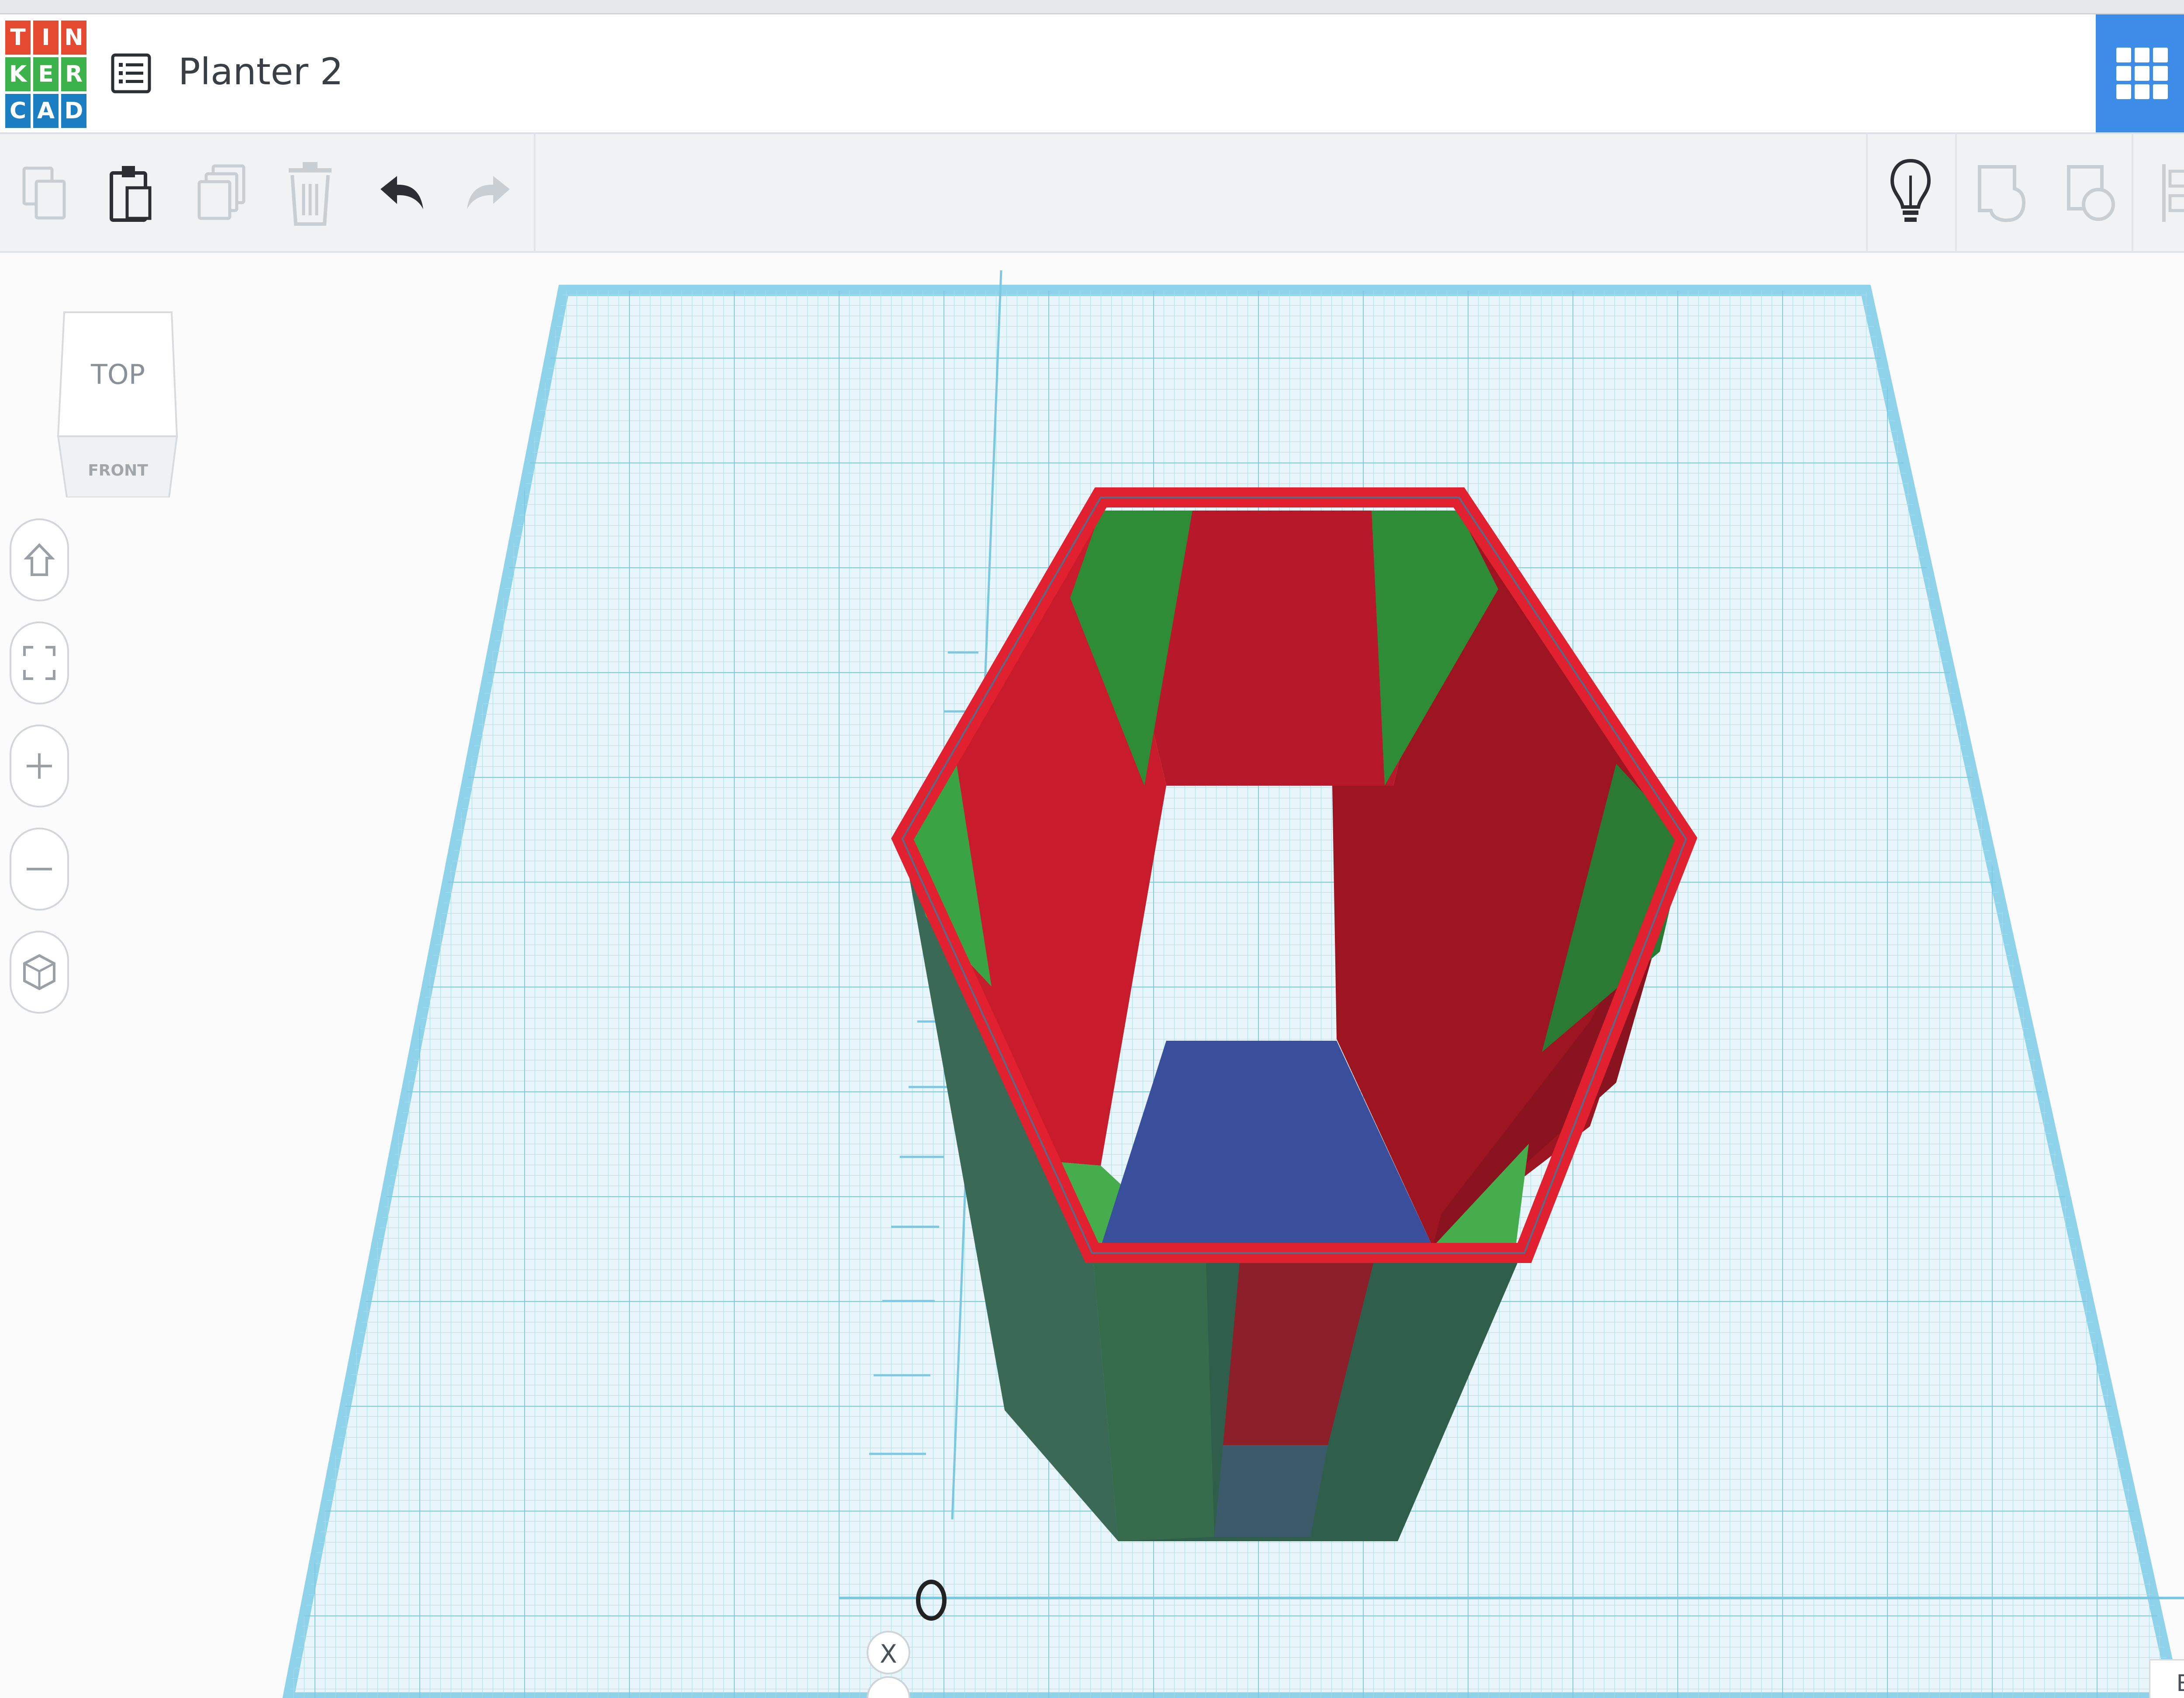 The image size is (2184, 1698). I want to click on home-icon, so click(39, 559).